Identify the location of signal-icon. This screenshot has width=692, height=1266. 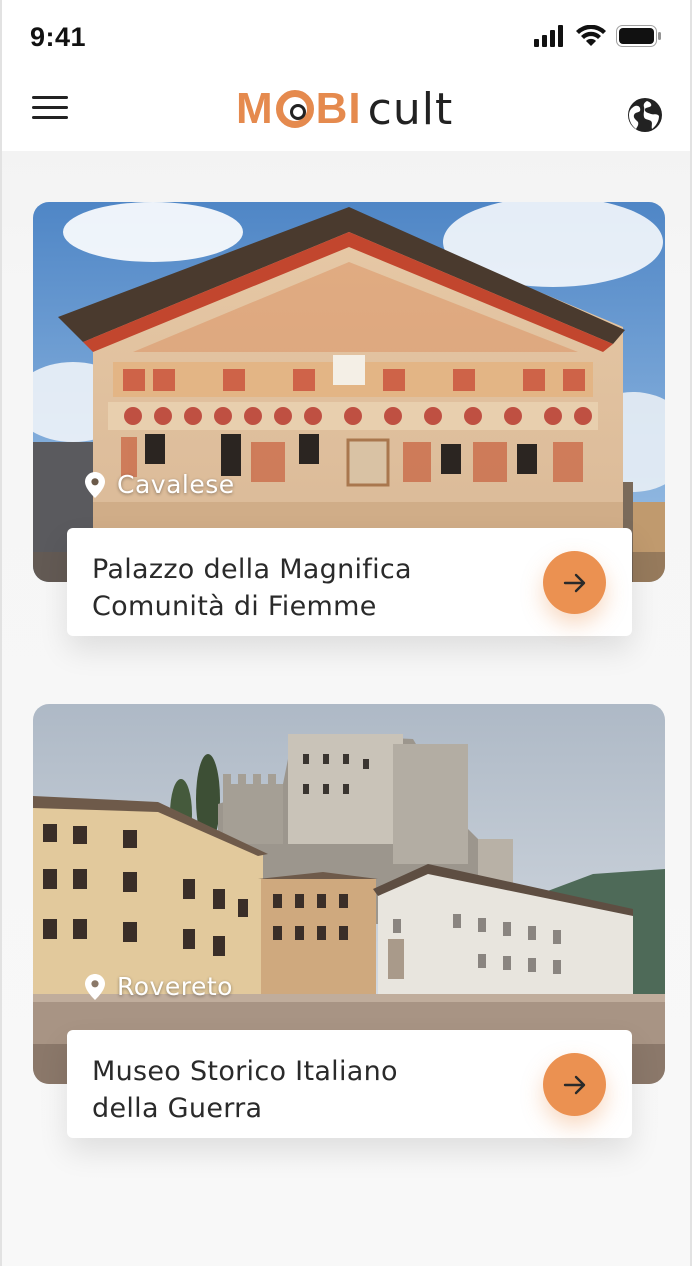
(548, 36).